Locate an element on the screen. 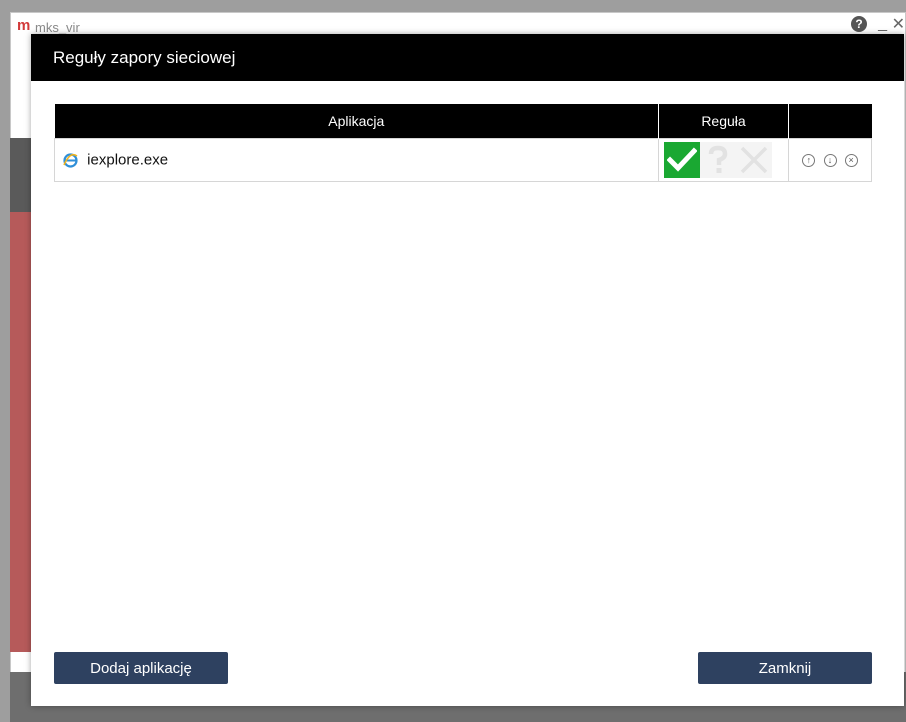  app-logo: m is located at coordinates (24, 25).